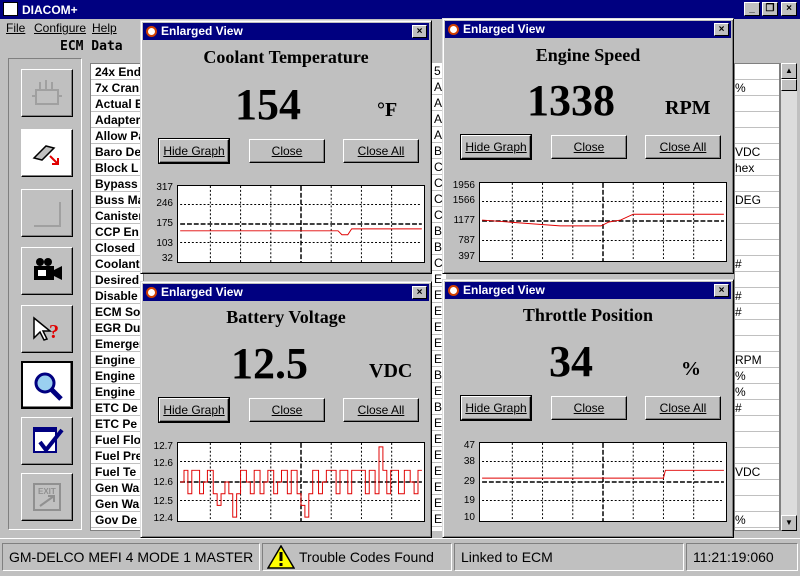 The height and width of the screenshot is (576, 800). I want to click on list-item: Block L, so click(117, 168).